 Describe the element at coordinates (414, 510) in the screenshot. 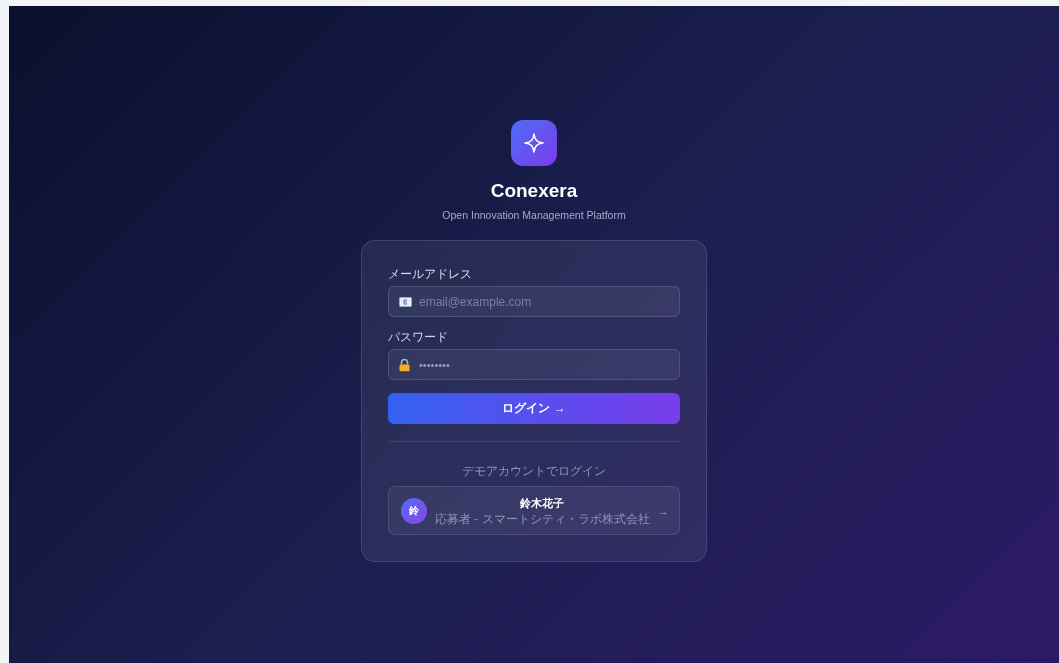

I see `avatar: 鈴` at that location.